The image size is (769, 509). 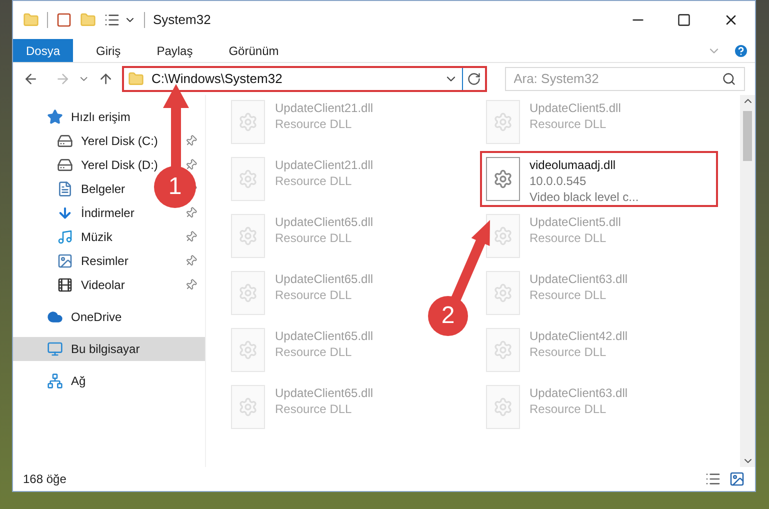 I want to click on properties-icon, so click(x=112, y=20).